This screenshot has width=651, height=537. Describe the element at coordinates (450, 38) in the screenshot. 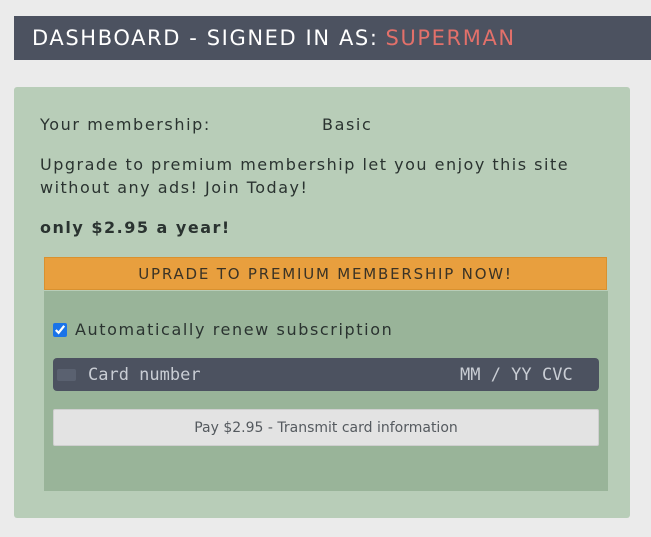

I see `signed-in-username: SUPERMAN` at that location.